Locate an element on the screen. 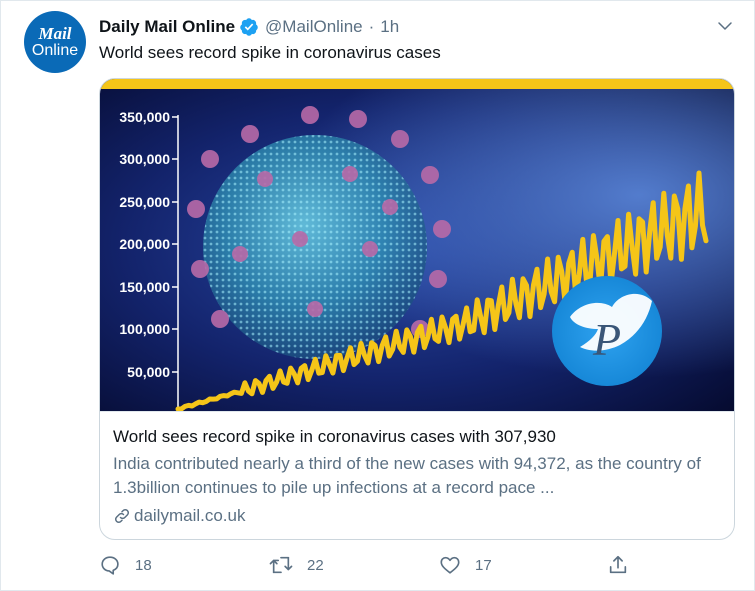 Image resolution: width=755 pixels, height=591 pixels. retweet-icon is located at coordinates (281, 565).